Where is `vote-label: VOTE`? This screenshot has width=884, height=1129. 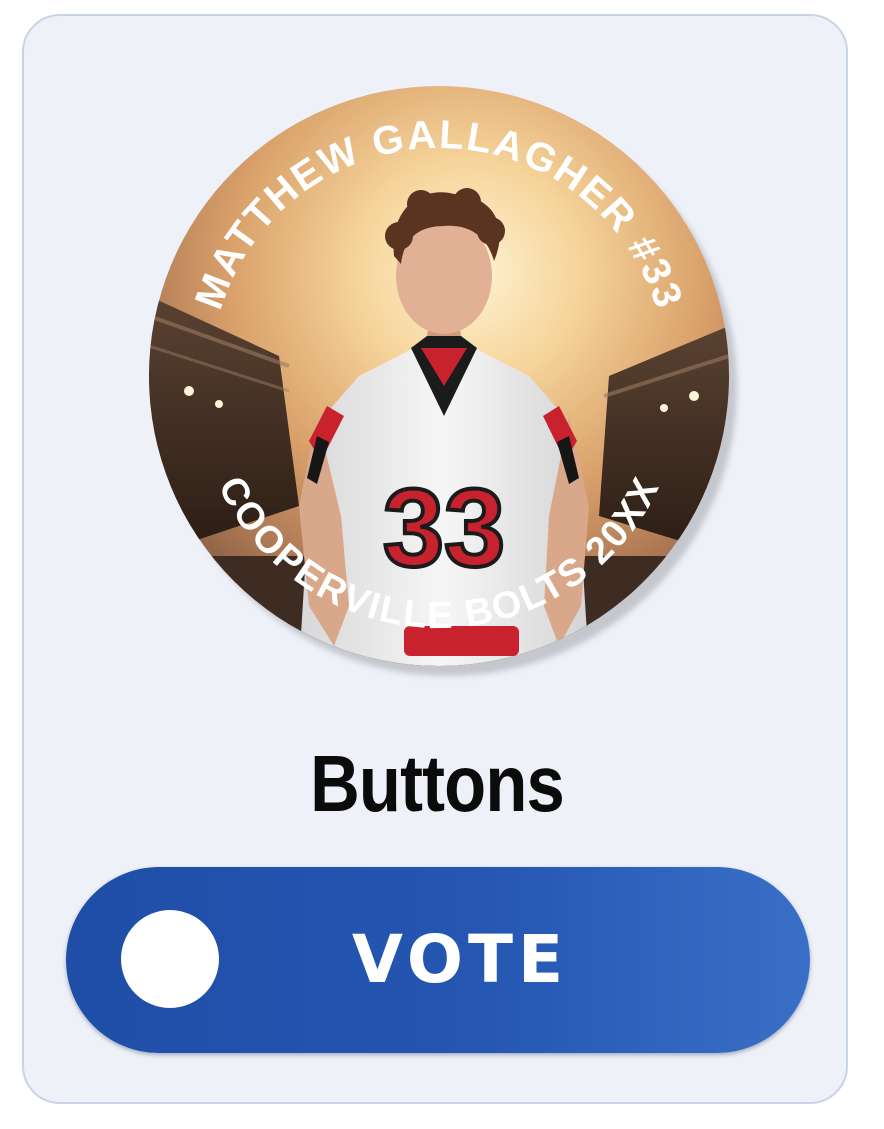
vote-label: VOTE is located at coordinates (460, 959).